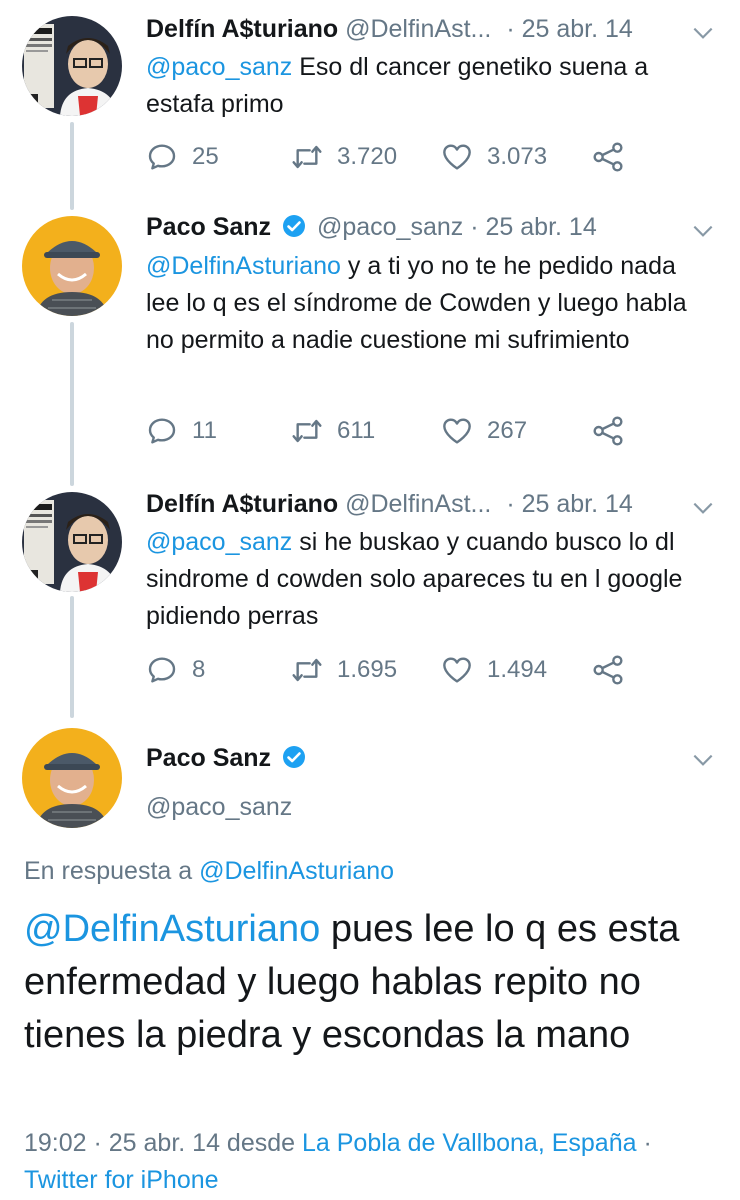 The height and width of the screenshot is (1200, 740). I want to click on retweet-count: 1.695, so click(367, 669).